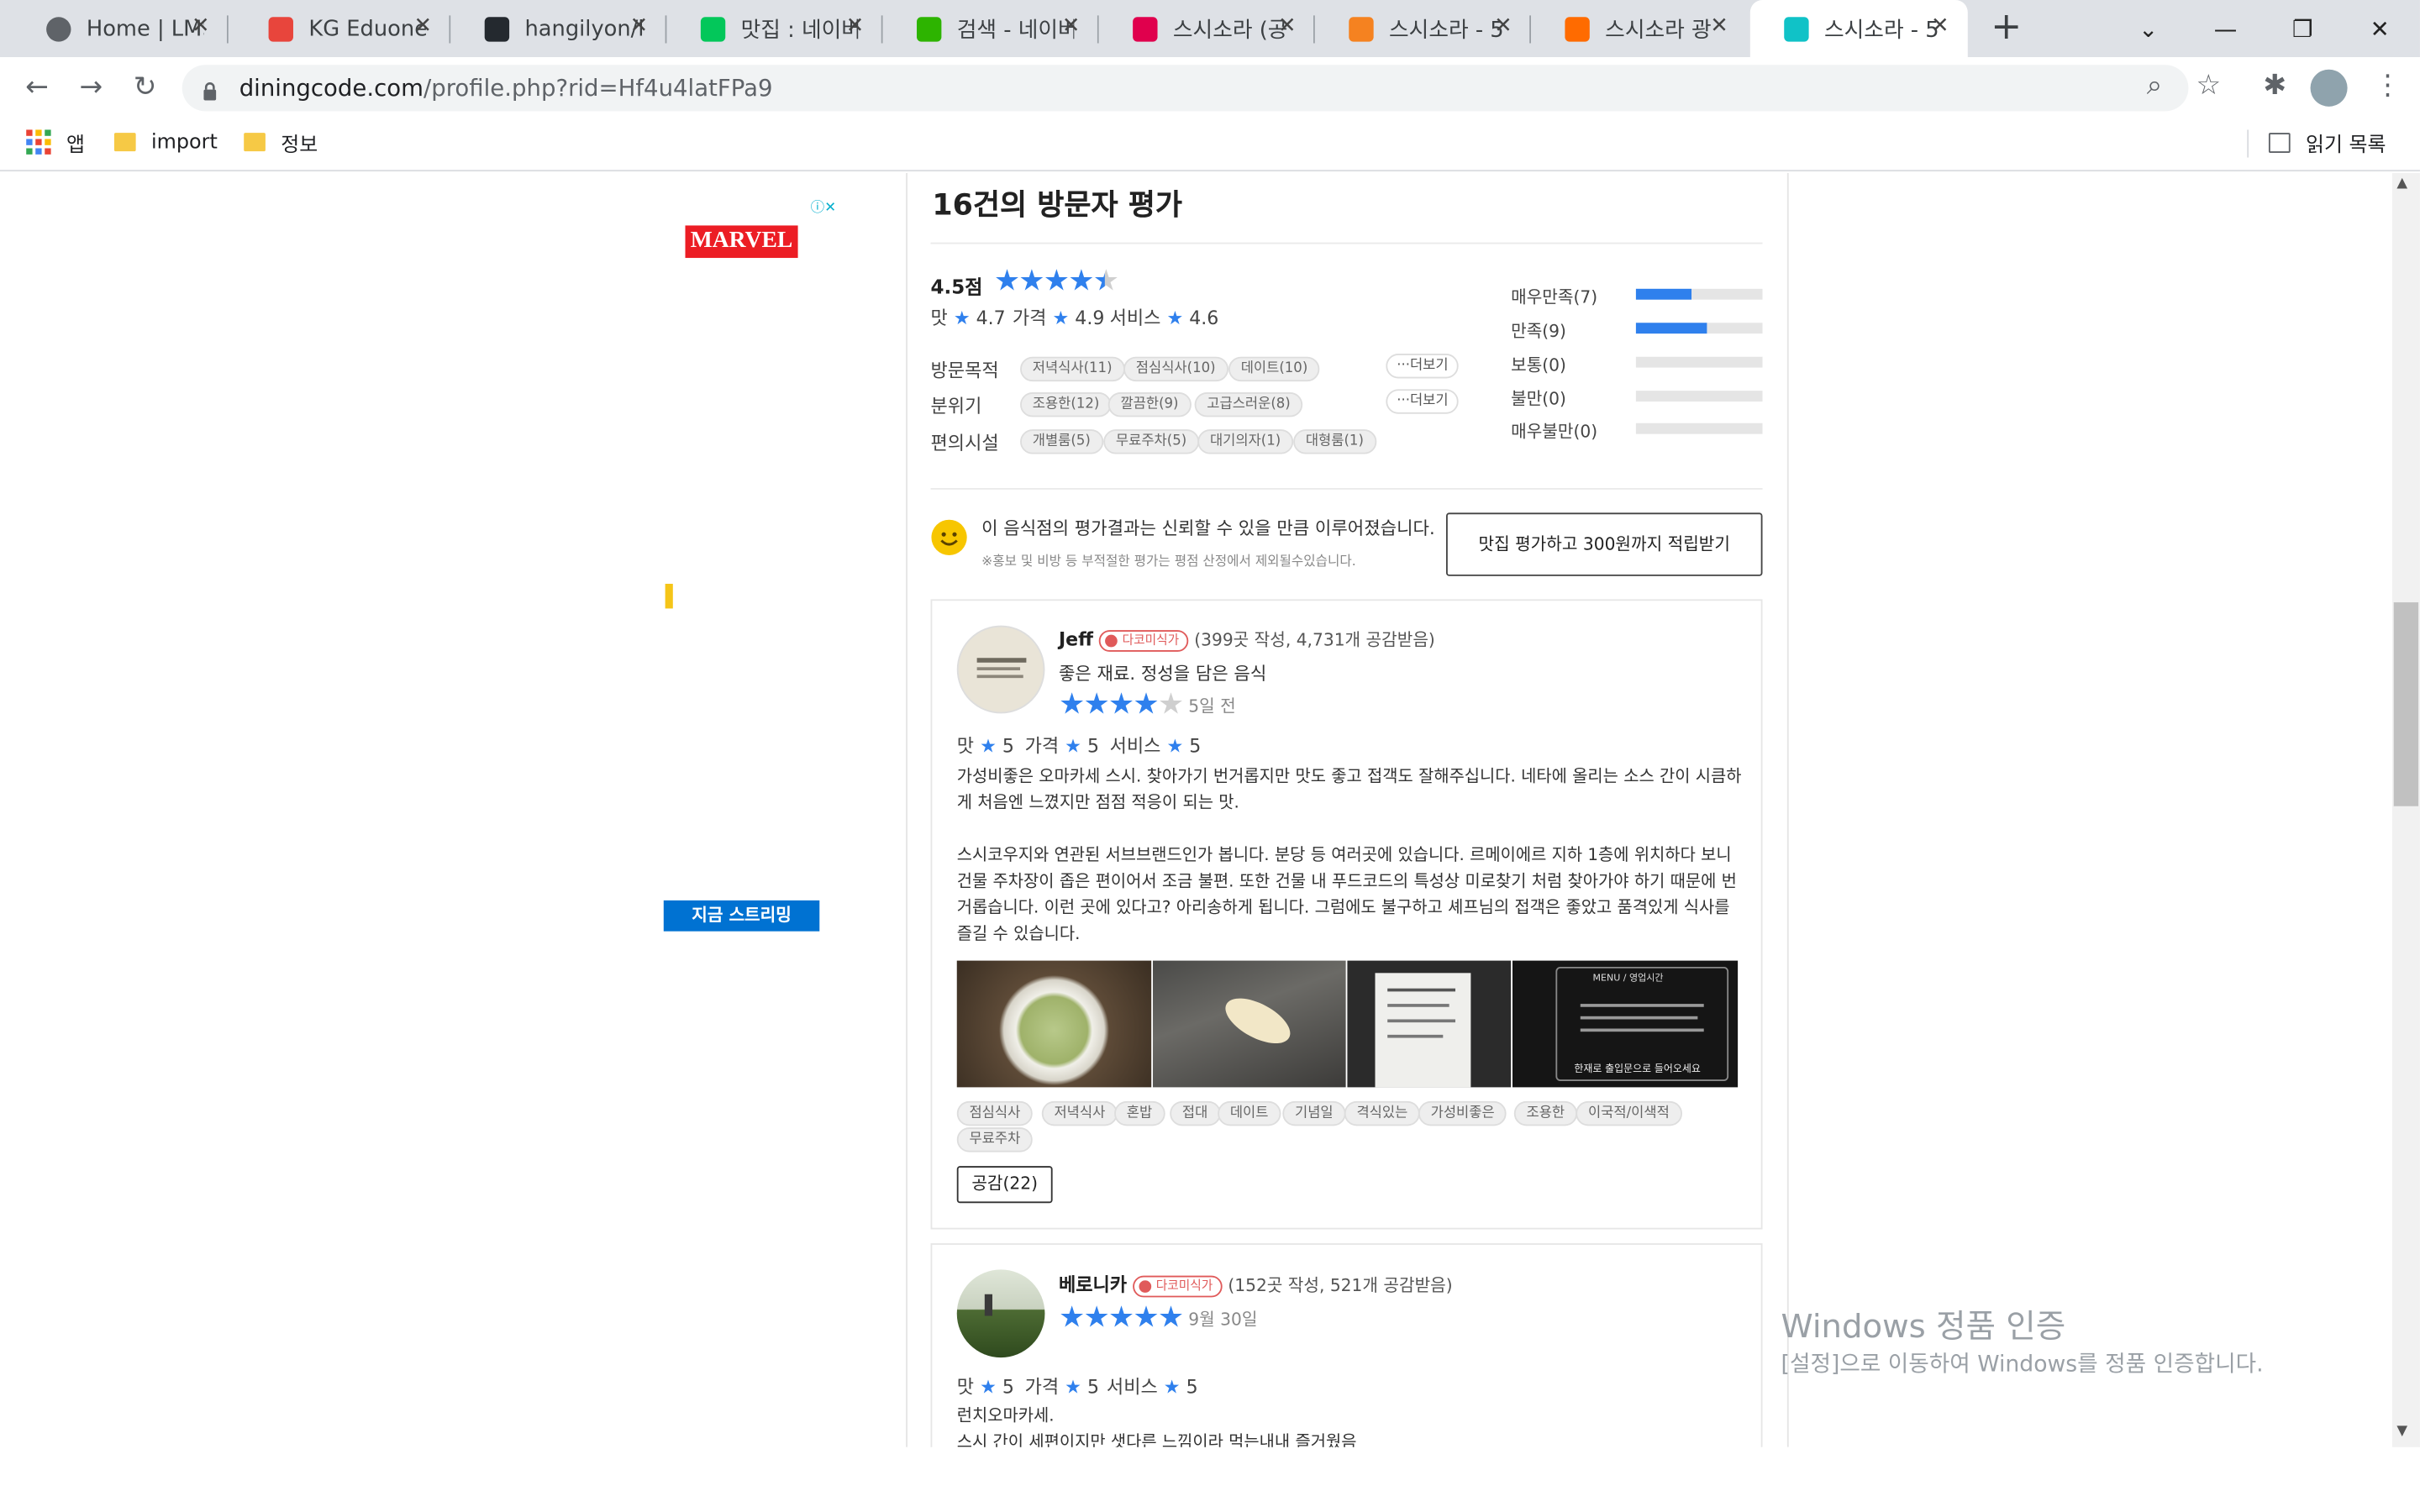  What do you see at coordinates (994, 1139) in the screenshot?
I see `review-tag: 무료주차` at bounding box center [994, 1139].